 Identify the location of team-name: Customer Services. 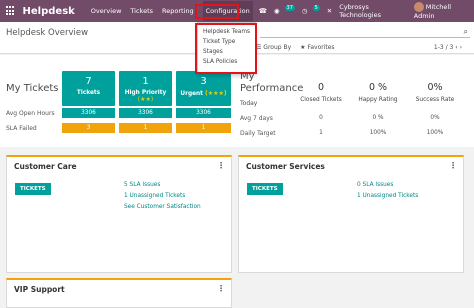
(285, 166).